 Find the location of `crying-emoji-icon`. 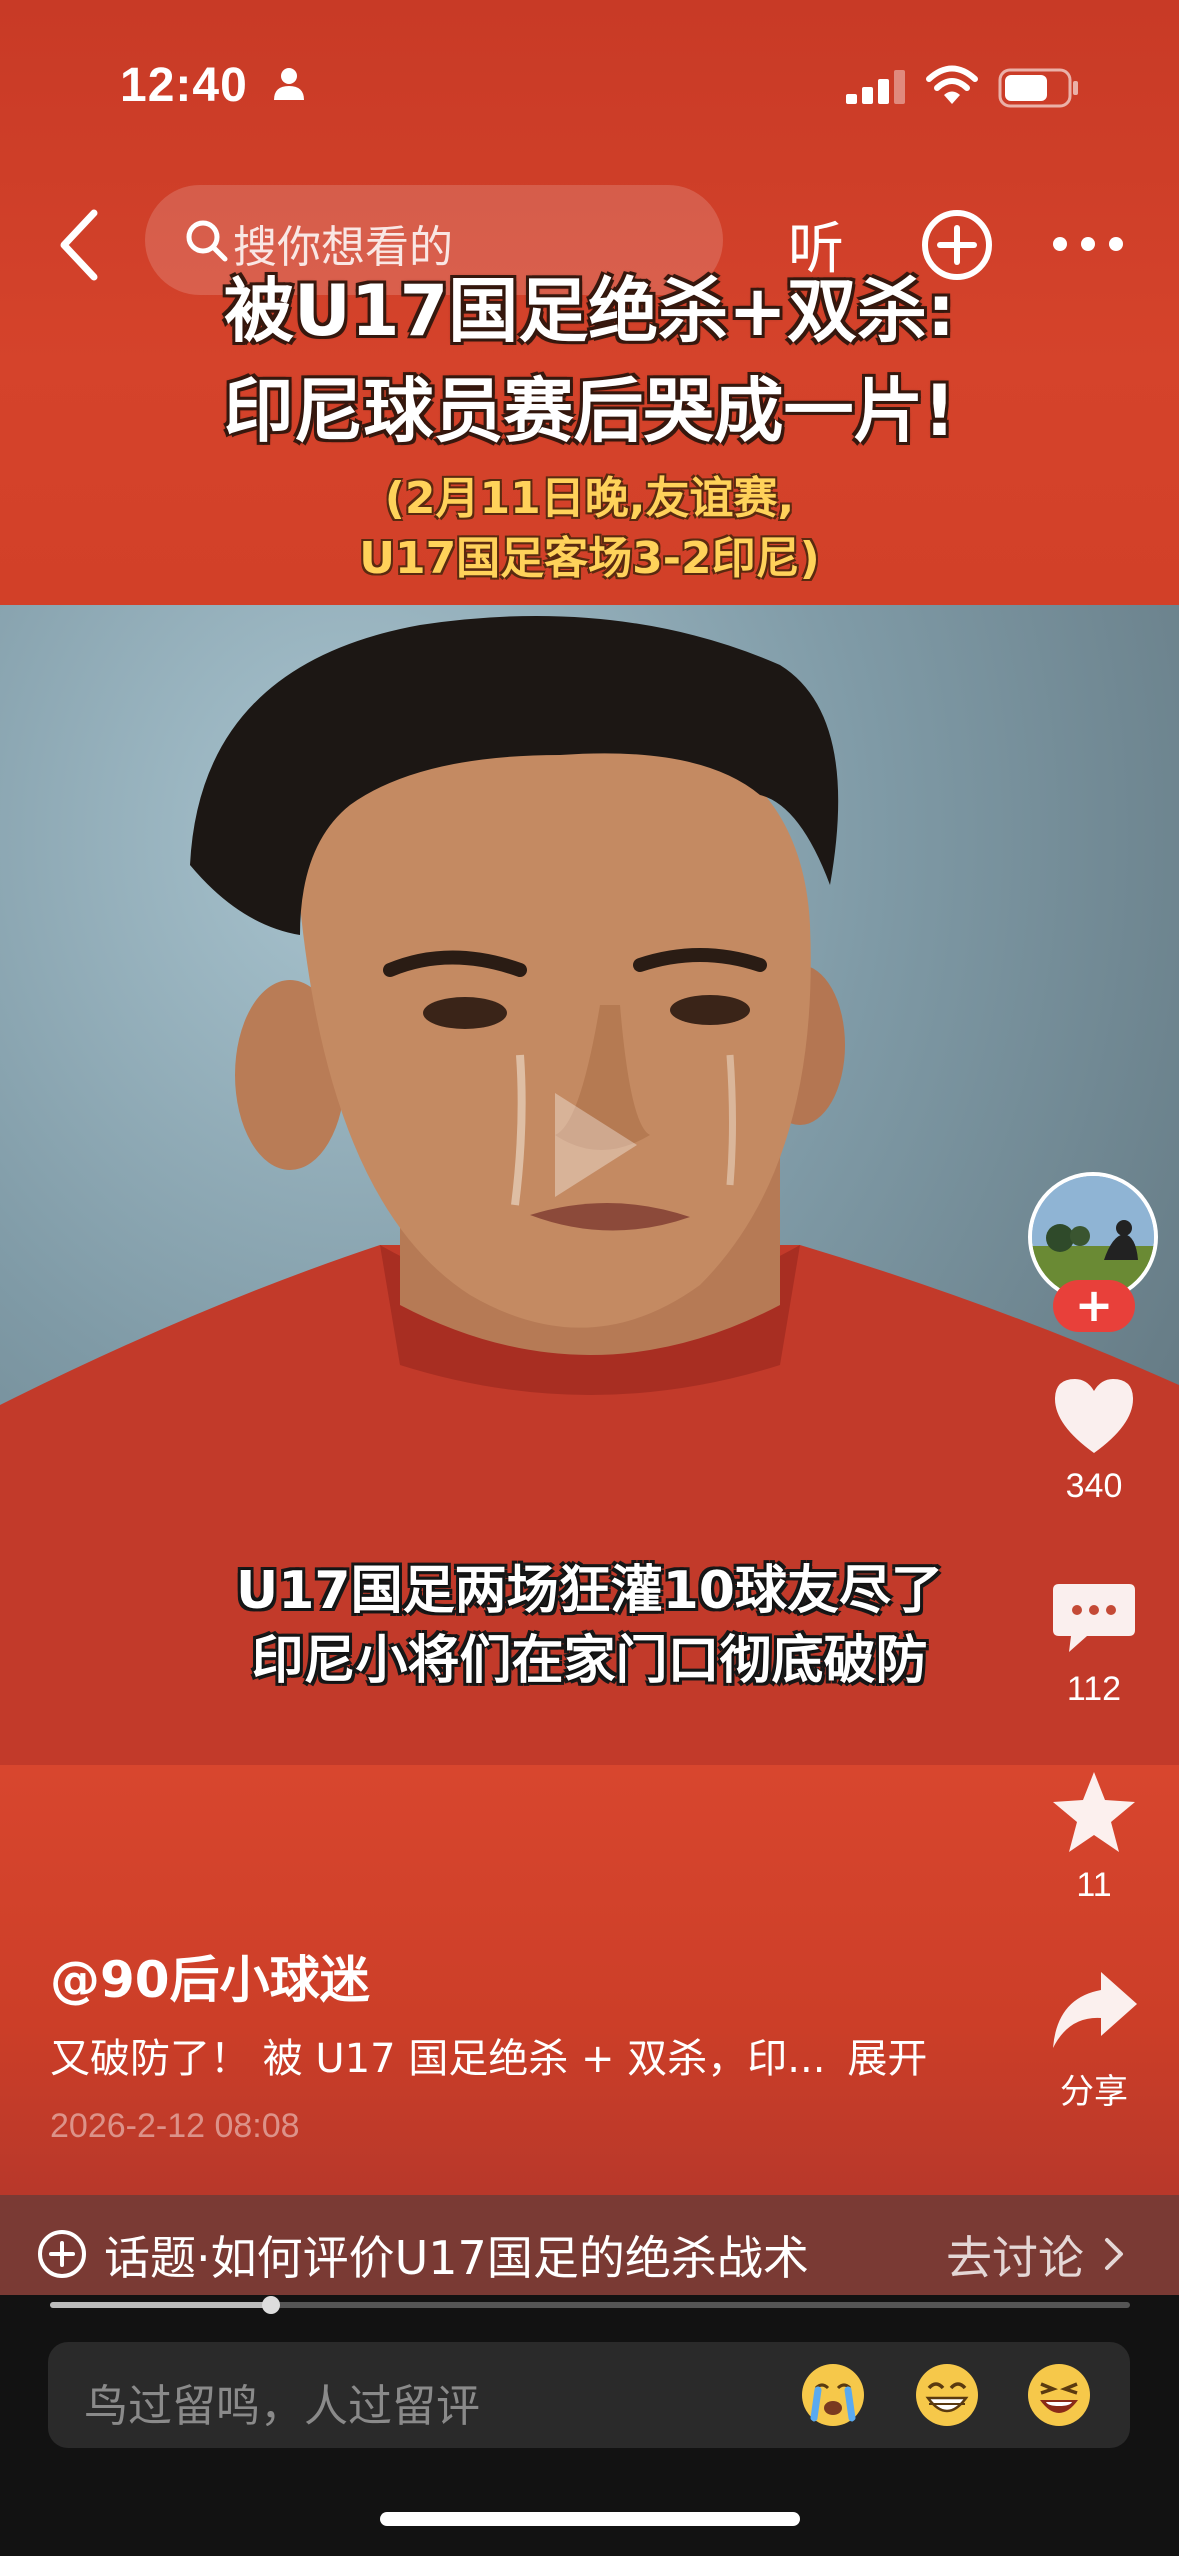

crying-emoji-icon is located at coordinates (833, 2395).